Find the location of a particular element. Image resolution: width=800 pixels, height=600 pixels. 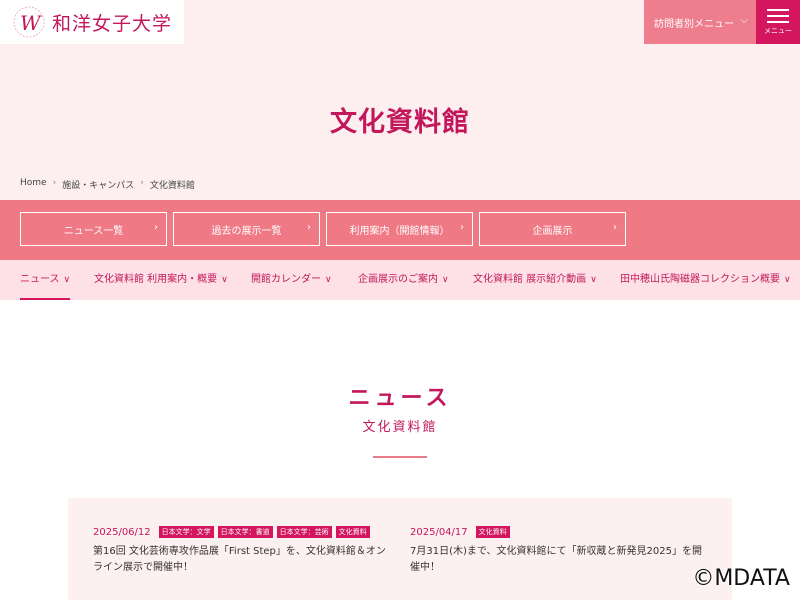

news-meta: 2025/06/12 日本文学：文学 日本文学：書道 日本文学：芸術 文化資料 is located at coordinates (241, 532).